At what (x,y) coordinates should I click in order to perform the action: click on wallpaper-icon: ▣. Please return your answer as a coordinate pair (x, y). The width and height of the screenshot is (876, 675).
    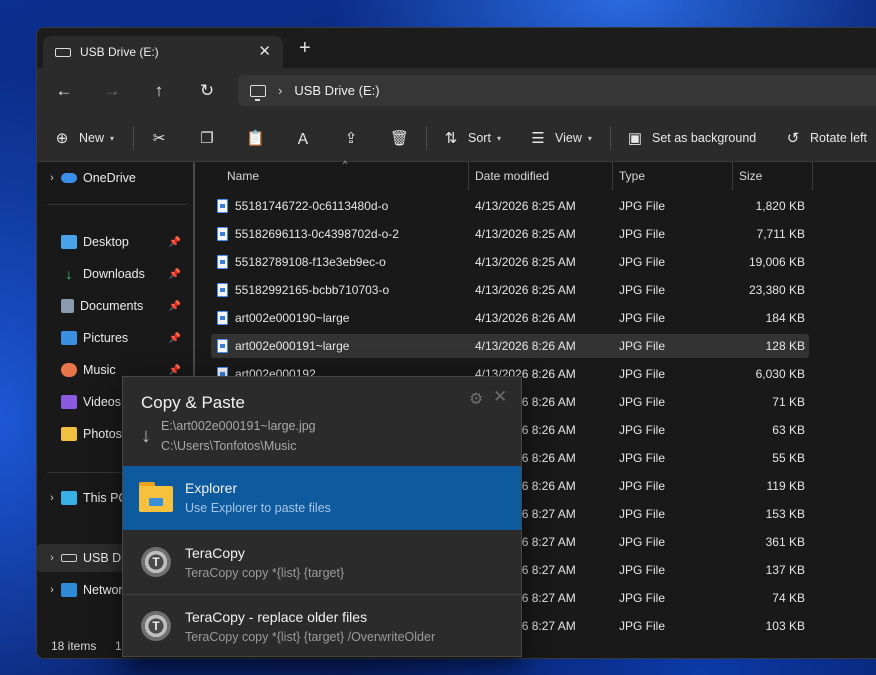
    Looking at the image, I should click on (635, 138).